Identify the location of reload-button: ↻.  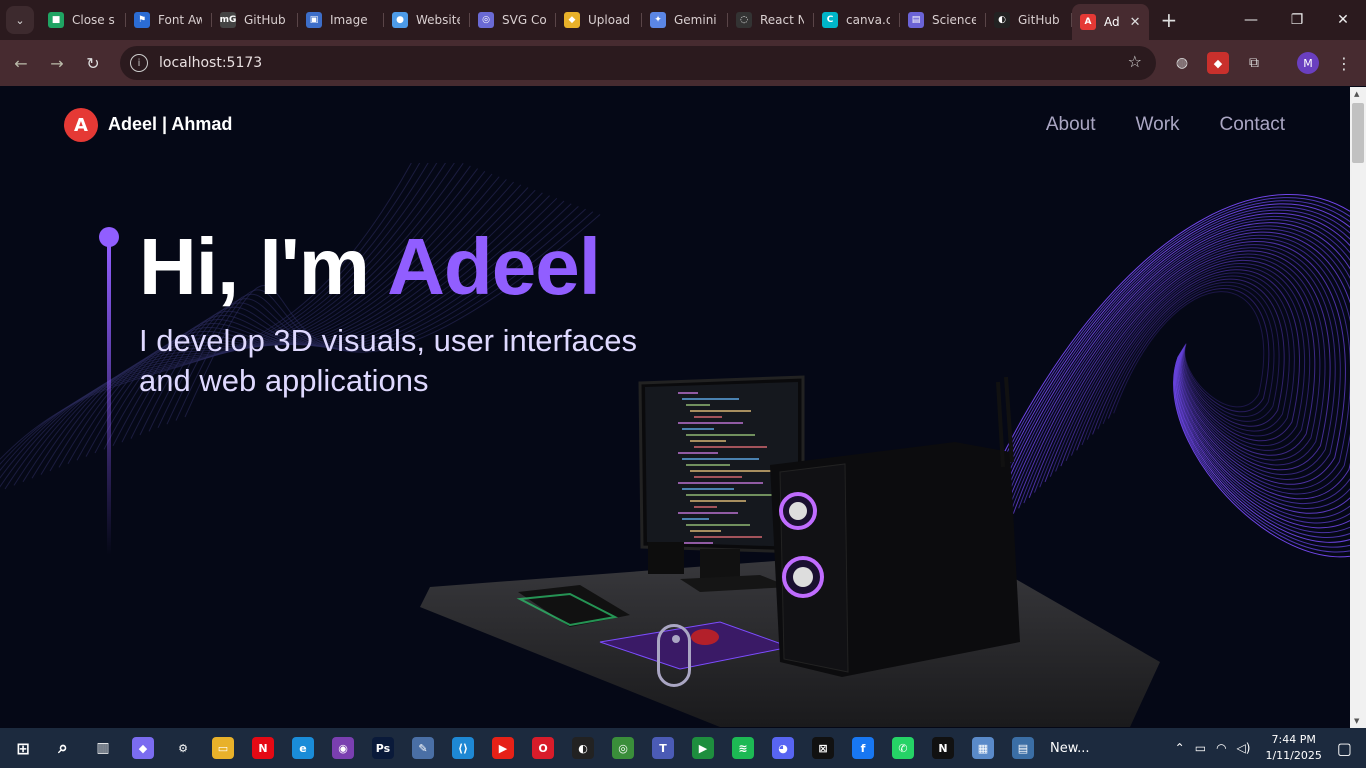
(93, 63).